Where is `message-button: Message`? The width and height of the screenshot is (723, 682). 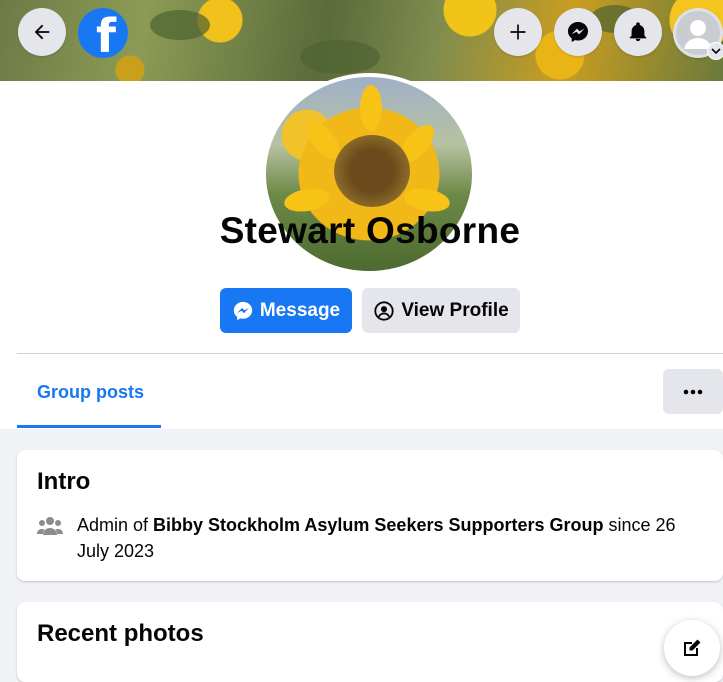
message-button: Message is located at coordinates (286, 310).